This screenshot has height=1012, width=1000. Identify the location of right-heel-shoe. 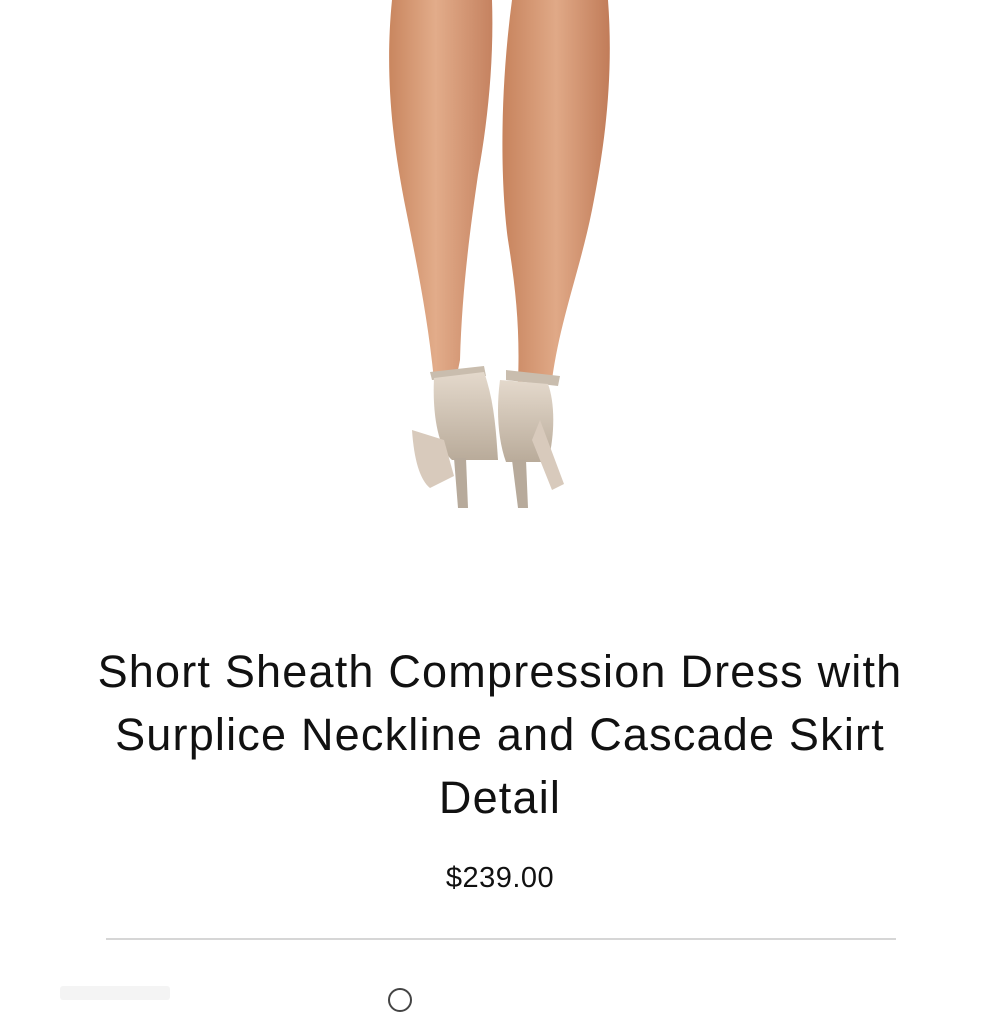
(531, 439).